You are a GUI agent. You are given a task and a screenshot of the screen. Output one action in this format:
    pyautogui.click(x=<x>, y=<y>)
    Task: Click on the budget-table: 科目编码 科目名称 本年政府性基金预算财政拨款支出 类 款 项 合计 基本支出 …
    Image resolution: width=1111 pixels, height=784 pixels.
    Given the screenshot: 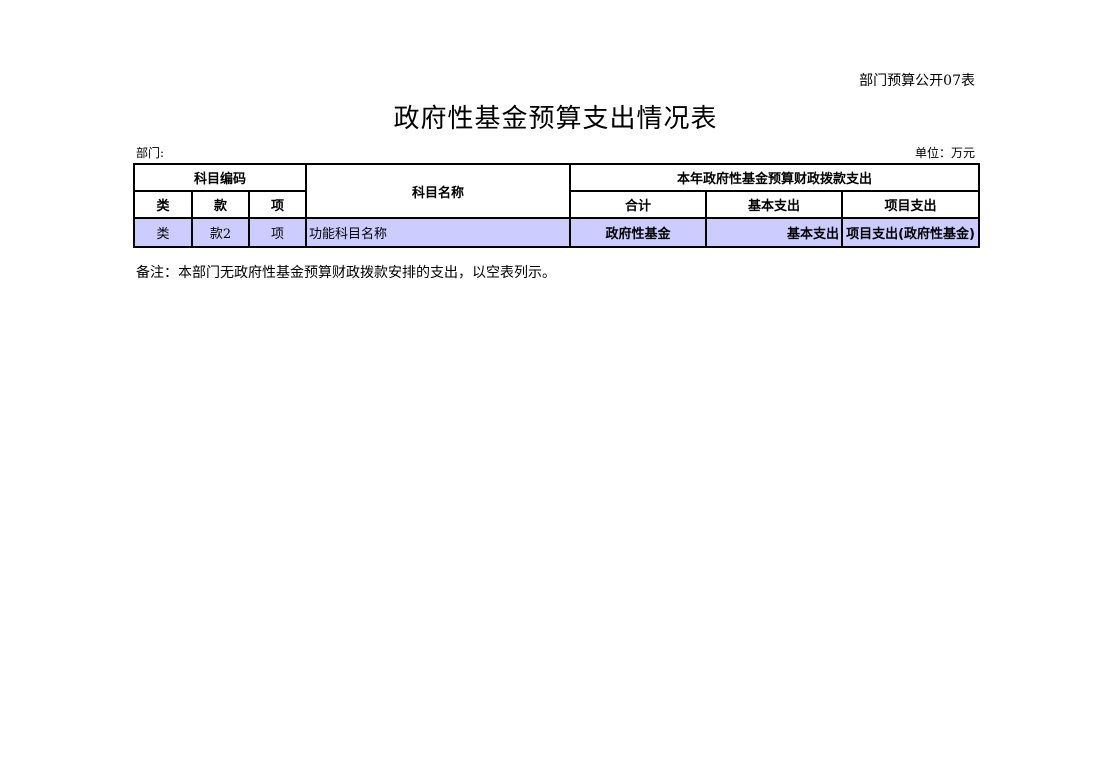 What is the action you would take?
    pyautogui.click(x=556, y=205)
    